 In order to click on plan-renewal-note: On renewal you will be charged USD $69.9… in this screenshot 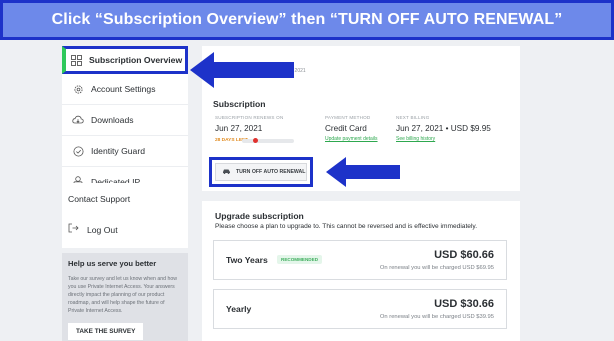, I will do `click(436, 268)`.